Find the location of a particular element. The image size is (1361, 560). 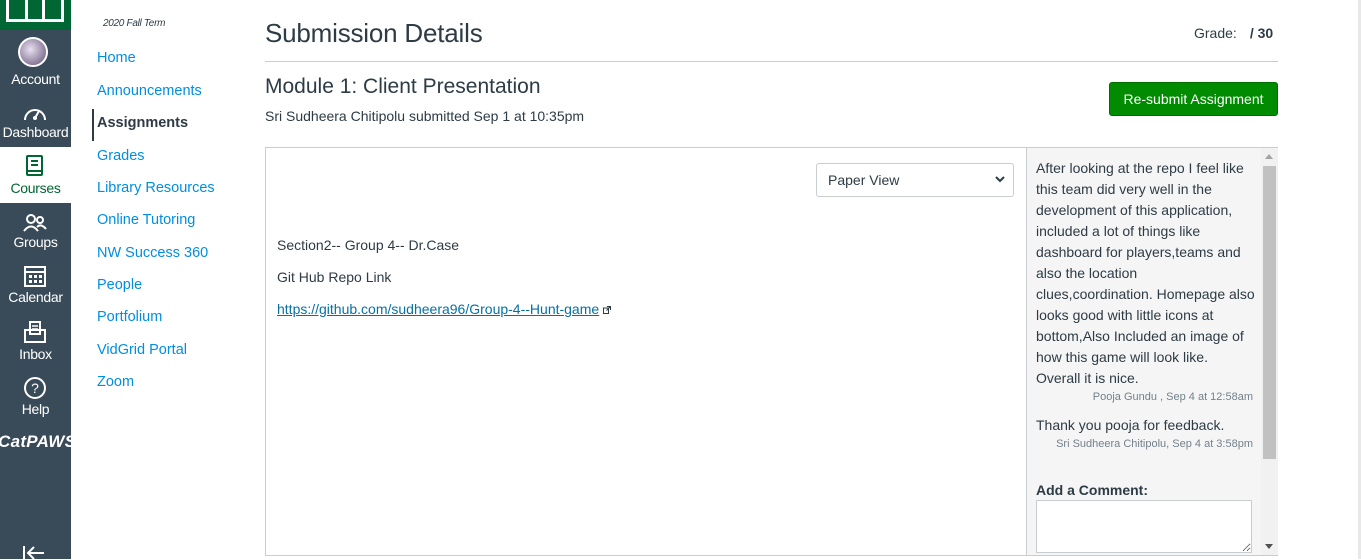

page-title: Submission Details is located at coordinates (374, 33).